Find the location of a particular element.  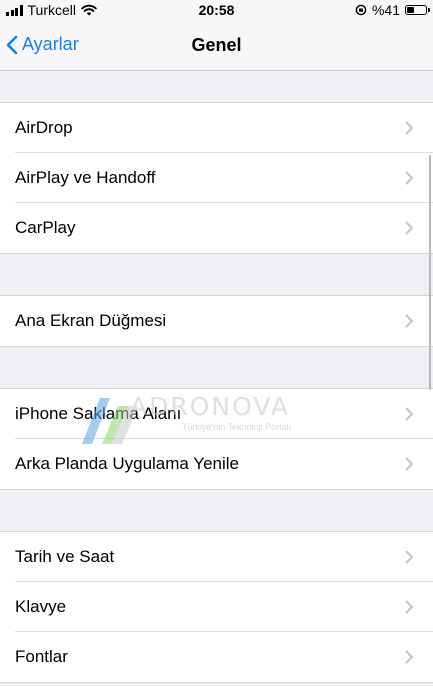

settings-item-date-time: Tarih ve Saat is located at coordinates (216, 557).